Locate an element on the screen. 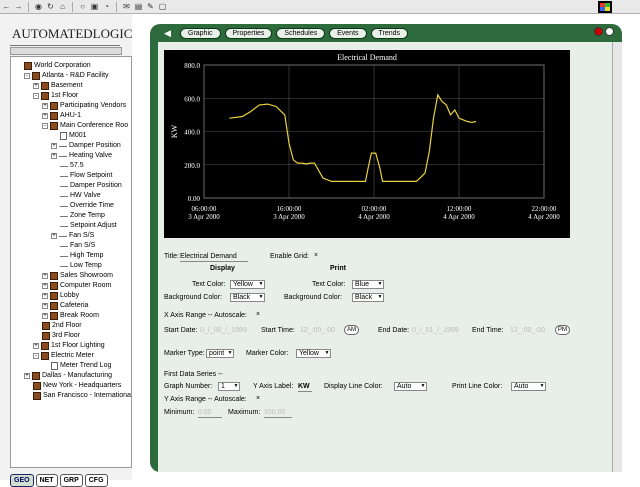 The width and height of the screenshot is (640, 487). display-line-color-select: Auto ▼ is located at coordinates (410, 386).